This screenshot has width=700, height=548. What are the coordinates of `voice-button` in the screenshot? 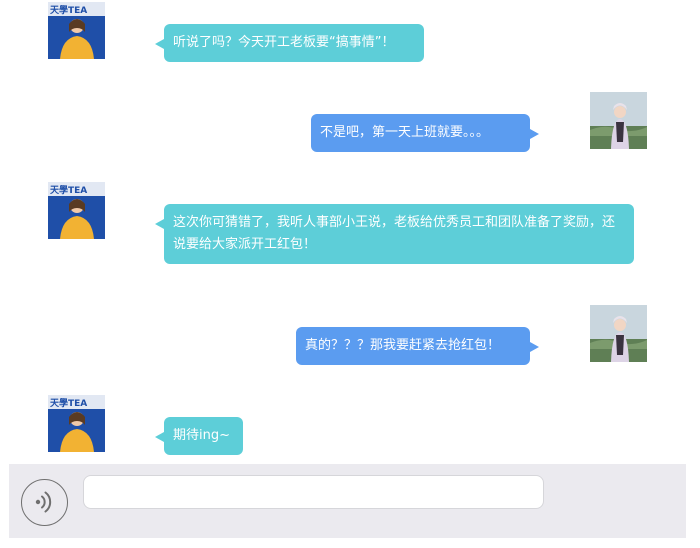 It's located at (44, 502).